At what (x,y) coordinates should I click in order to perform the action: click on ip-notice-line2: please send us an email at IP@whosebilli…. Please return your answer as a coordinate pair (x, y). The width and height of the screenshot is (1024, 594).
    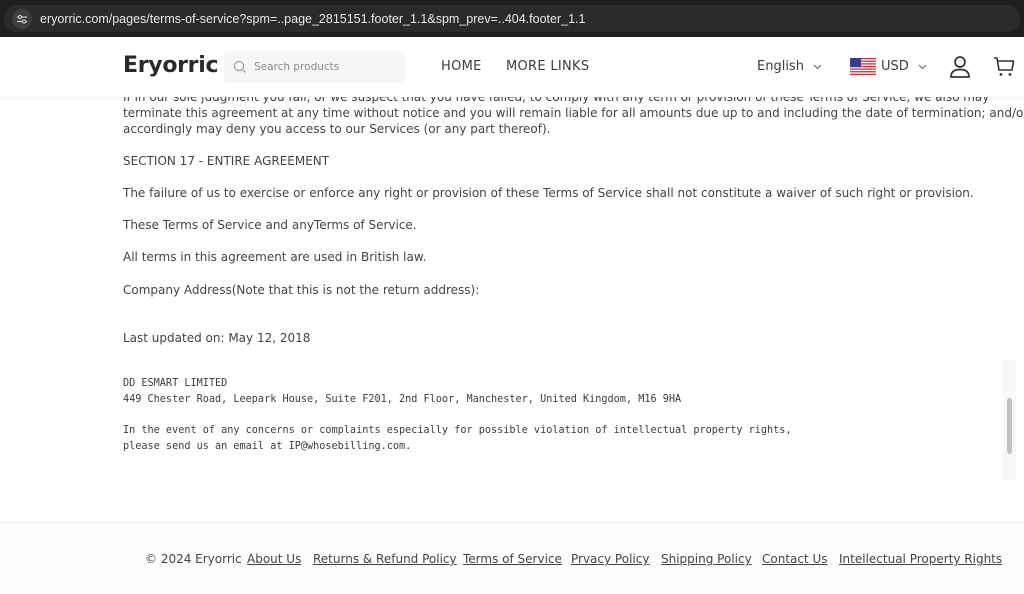
    Looking at the image, I should click on (267, 446).